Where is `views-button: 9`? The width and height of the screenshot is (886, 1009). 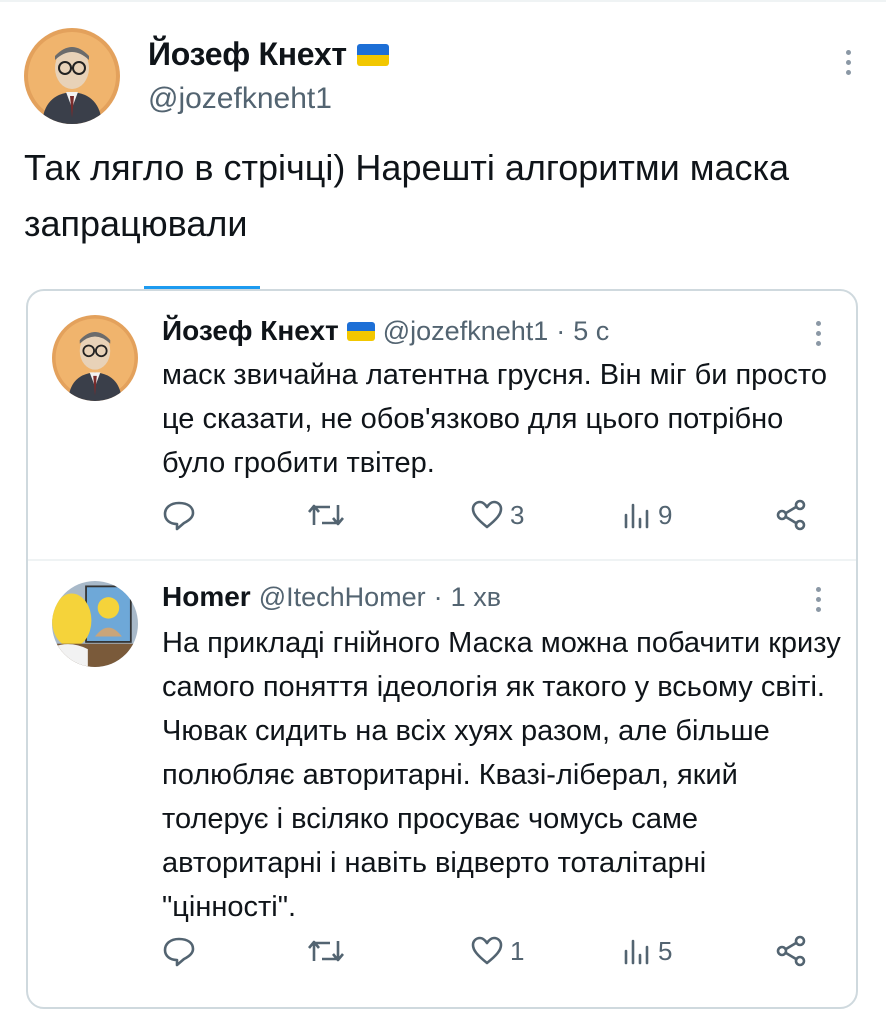 views-button: 9 is located at coordinates (647, 515).